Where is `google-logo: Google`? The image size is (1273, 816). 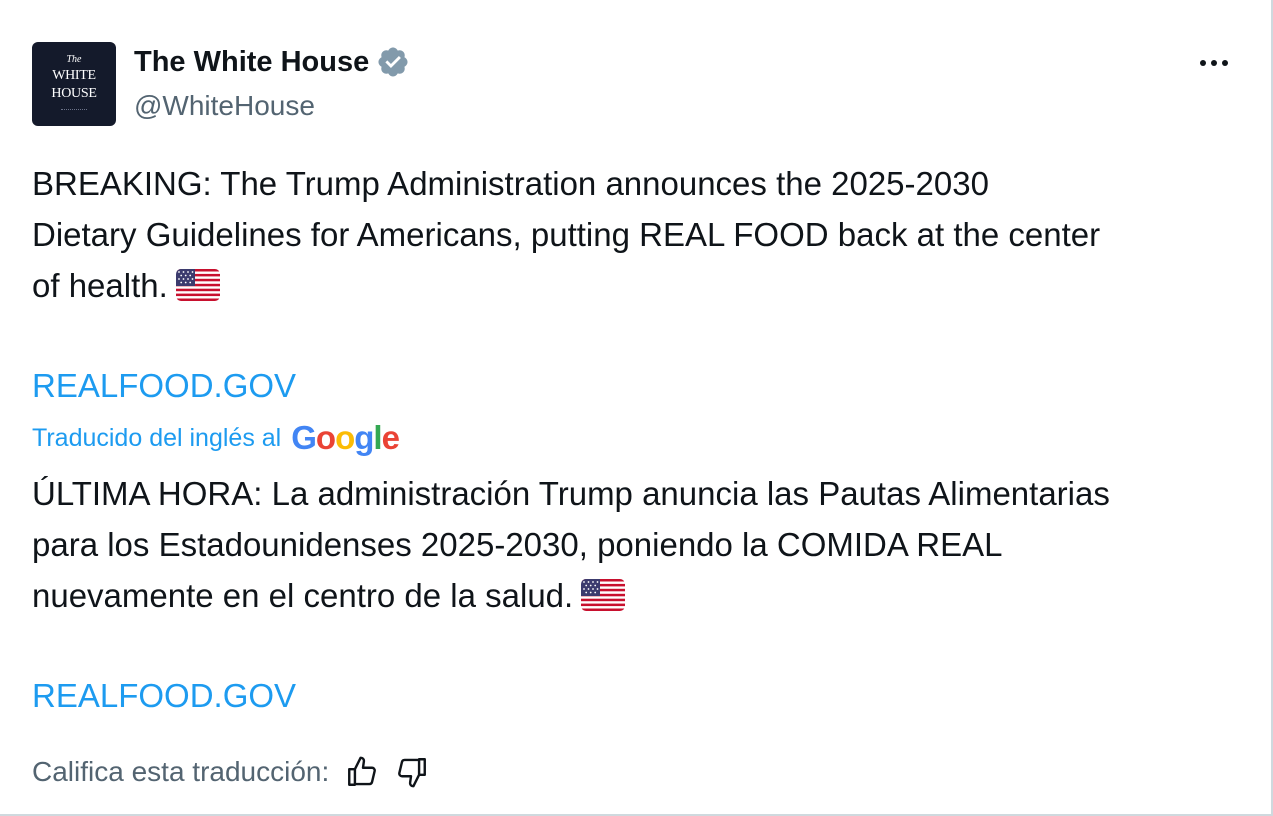
google-logo: Google is located at coordinates (345, 438).